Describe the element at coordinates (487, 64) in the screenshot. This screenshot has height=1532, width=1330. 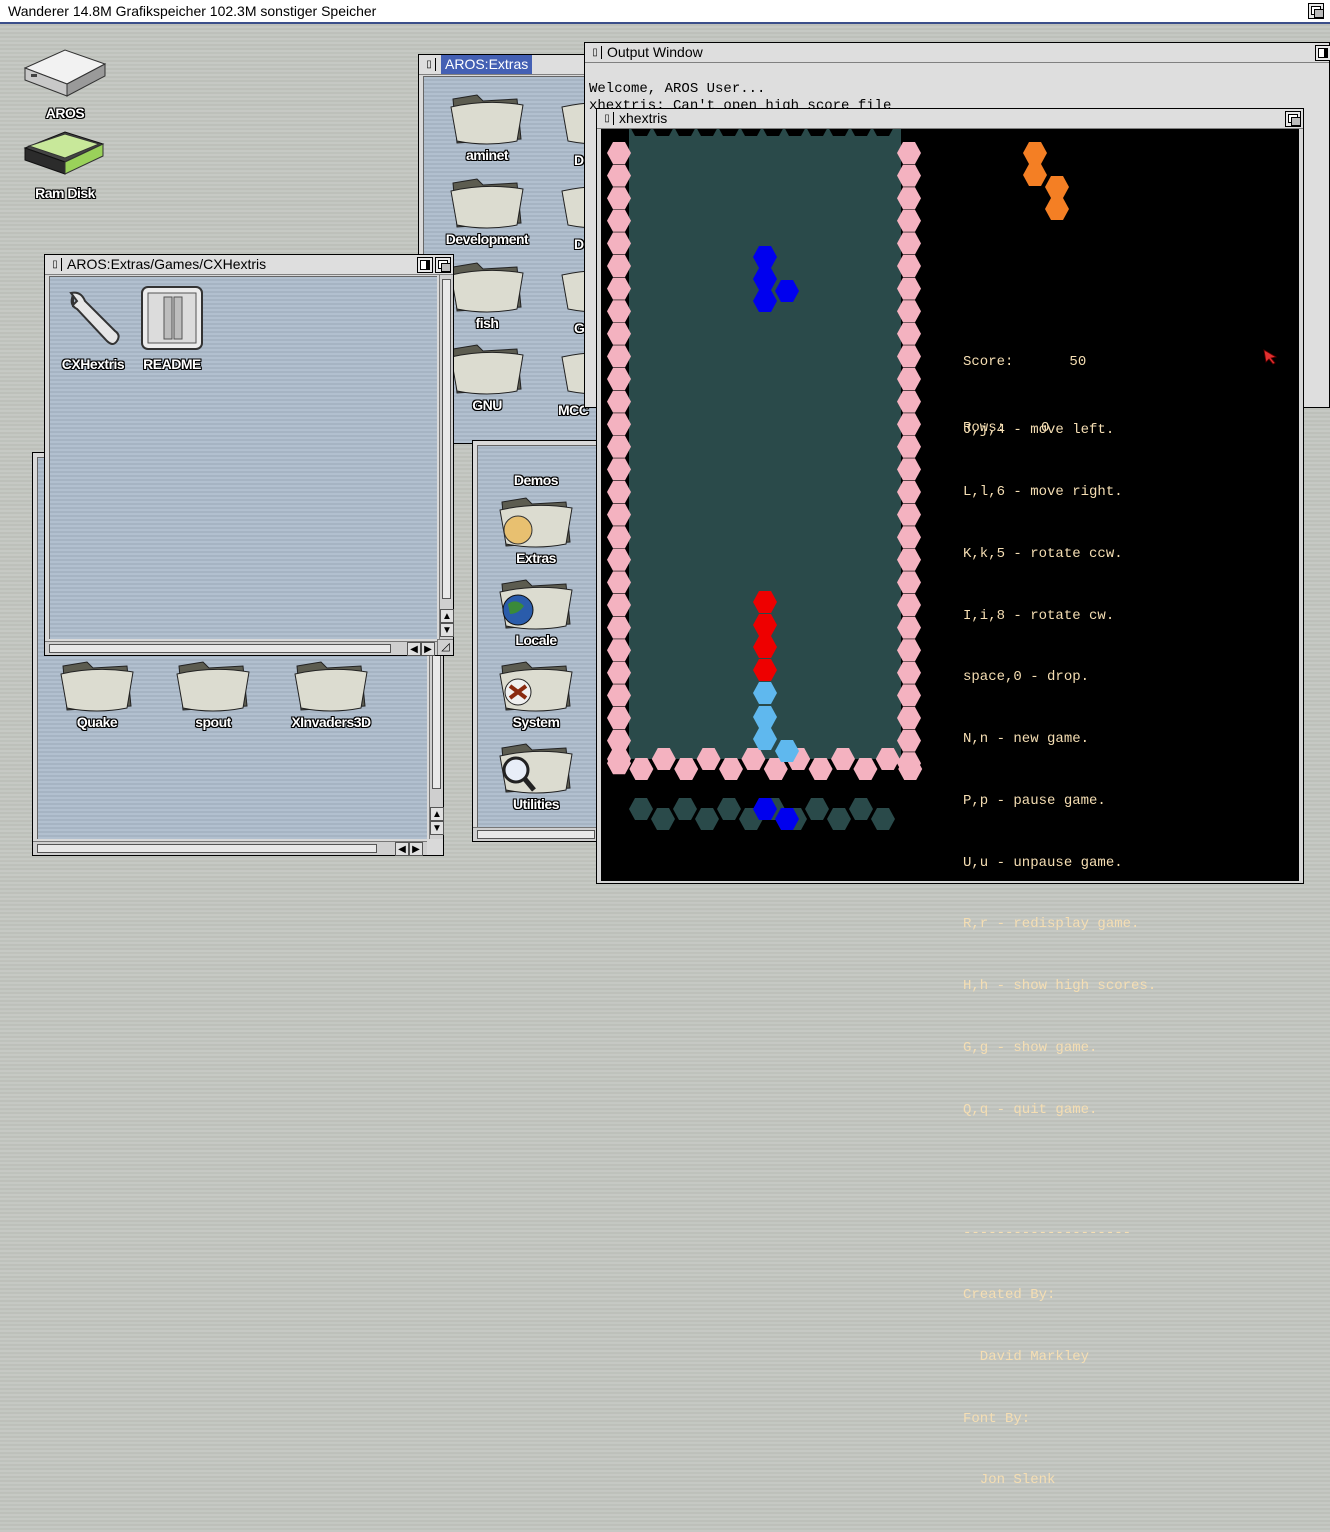
I see `extras-window-title: AROS:Extras` at that location.